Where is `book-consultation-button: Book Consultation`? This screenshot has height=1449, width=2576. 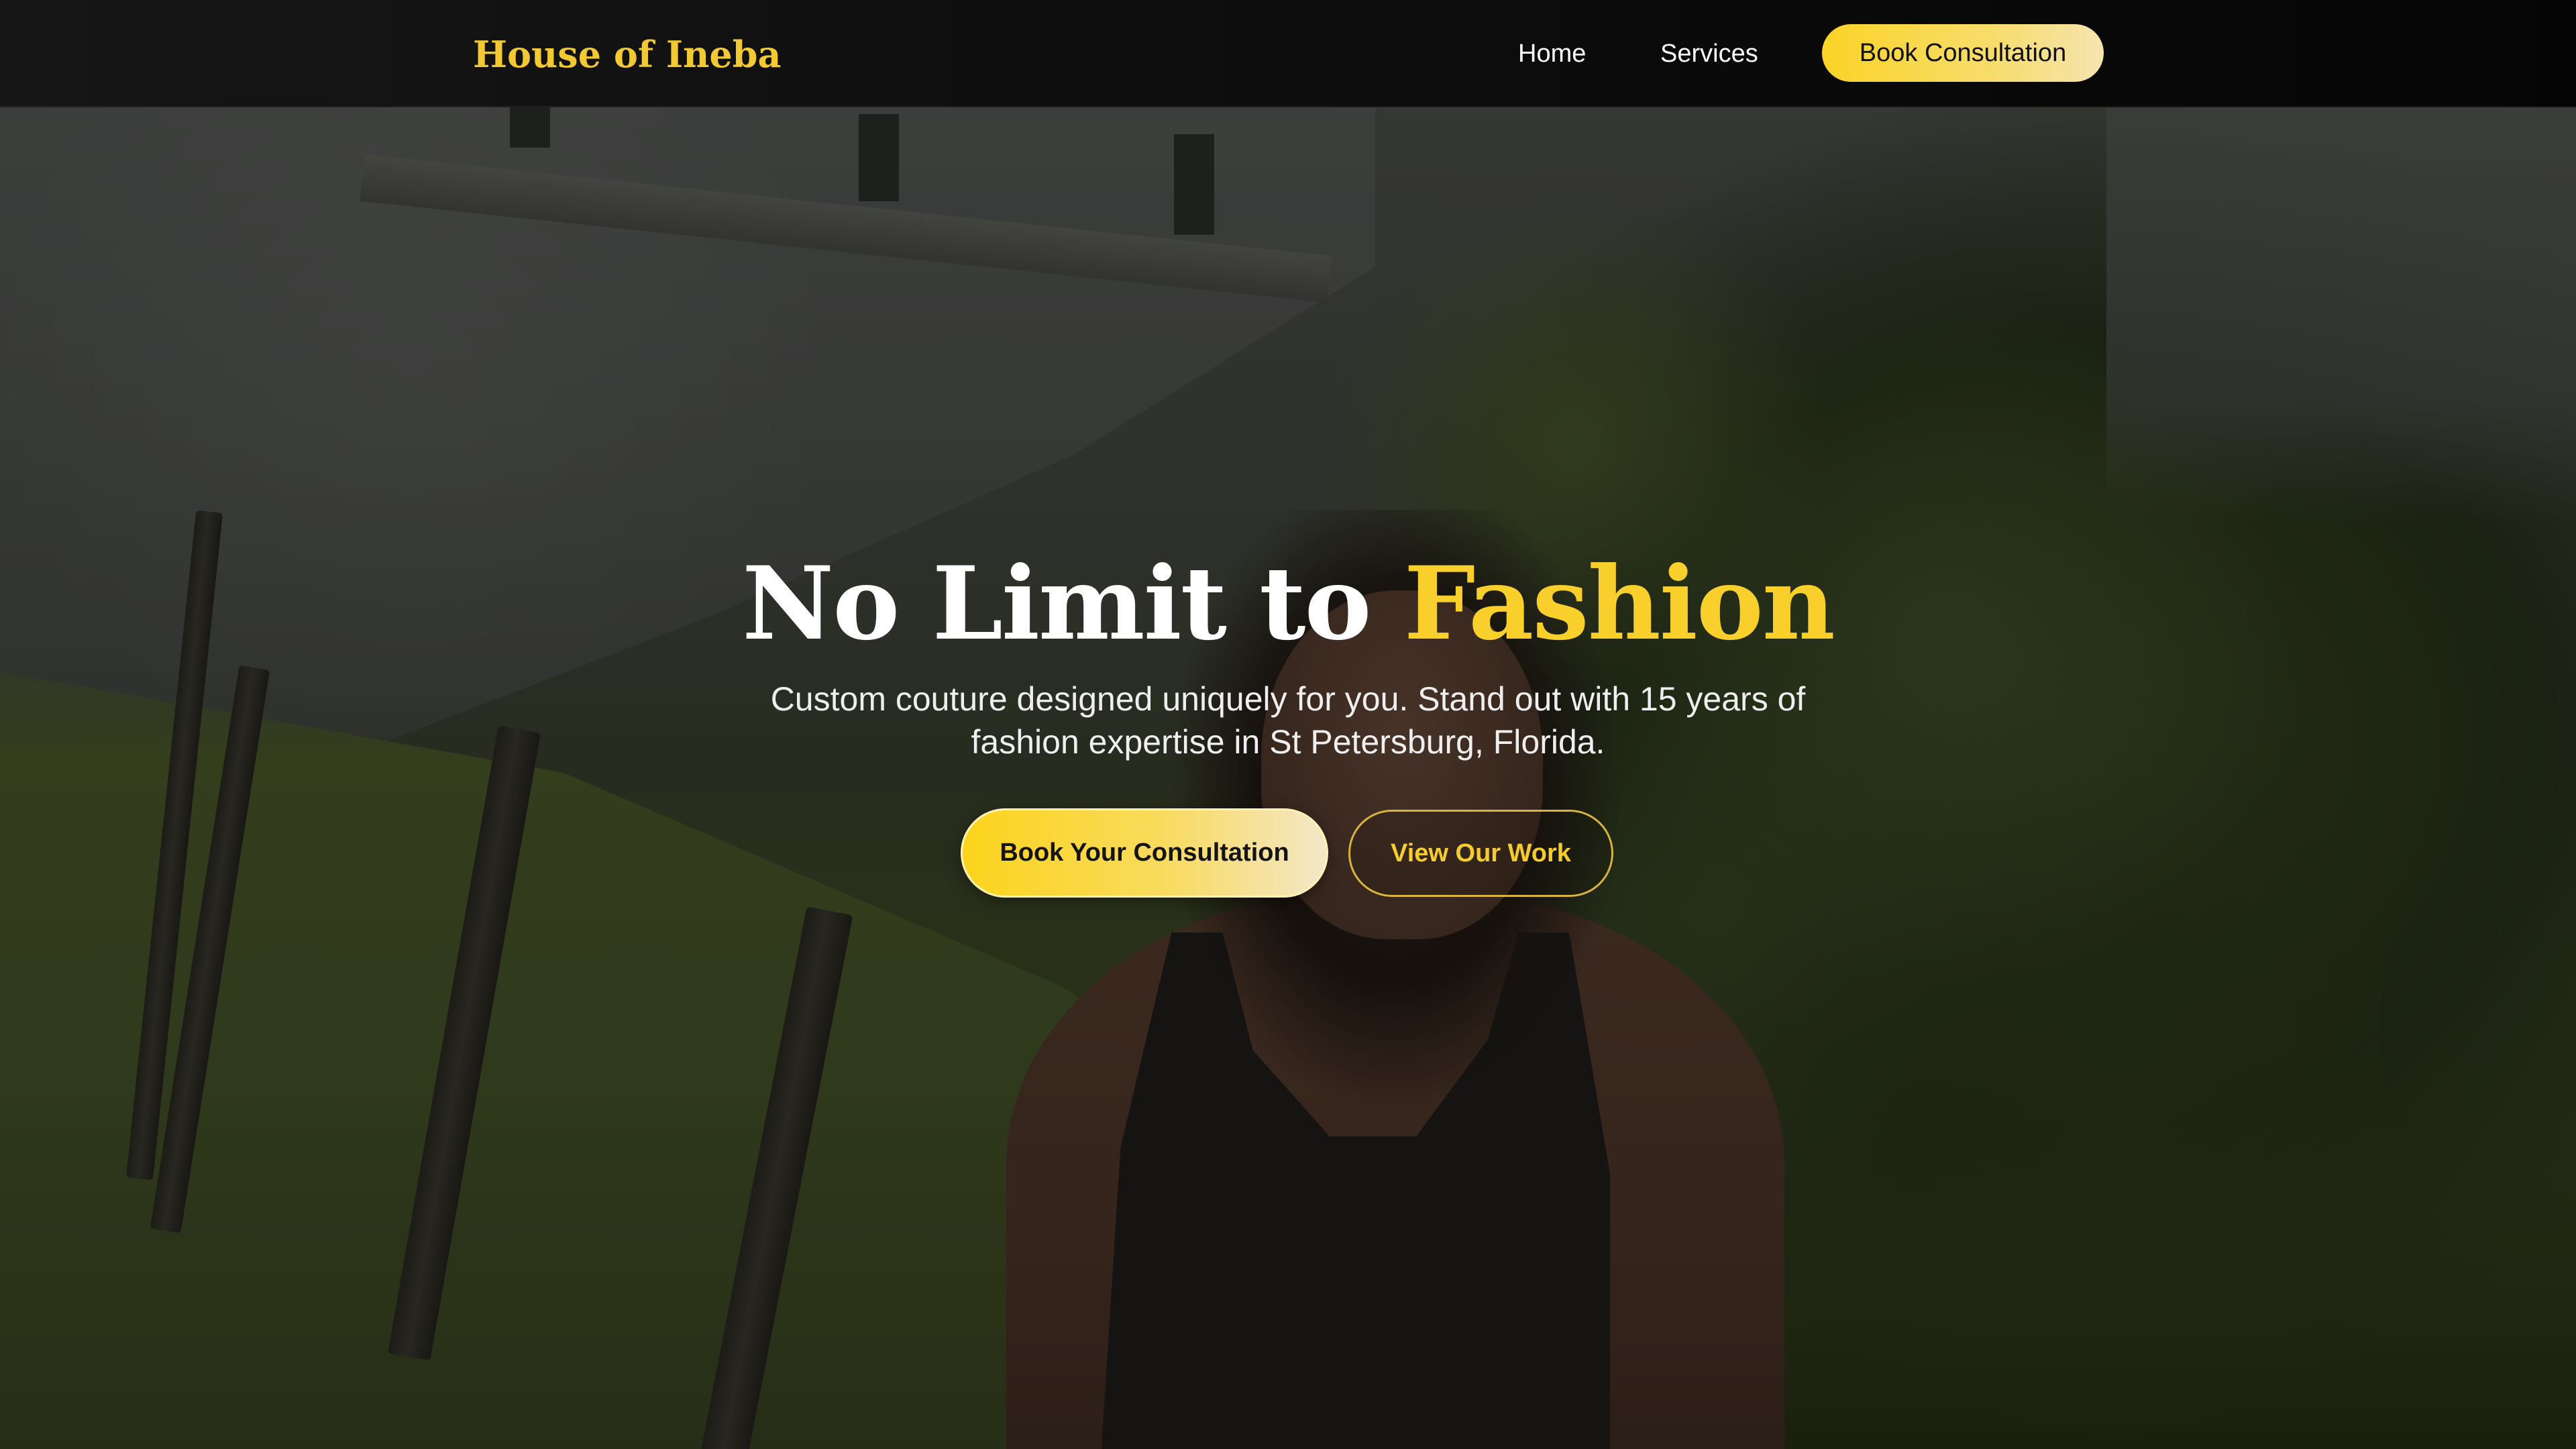 book-consultation-button: Book Consultation is located at coordinates (1963, 53).